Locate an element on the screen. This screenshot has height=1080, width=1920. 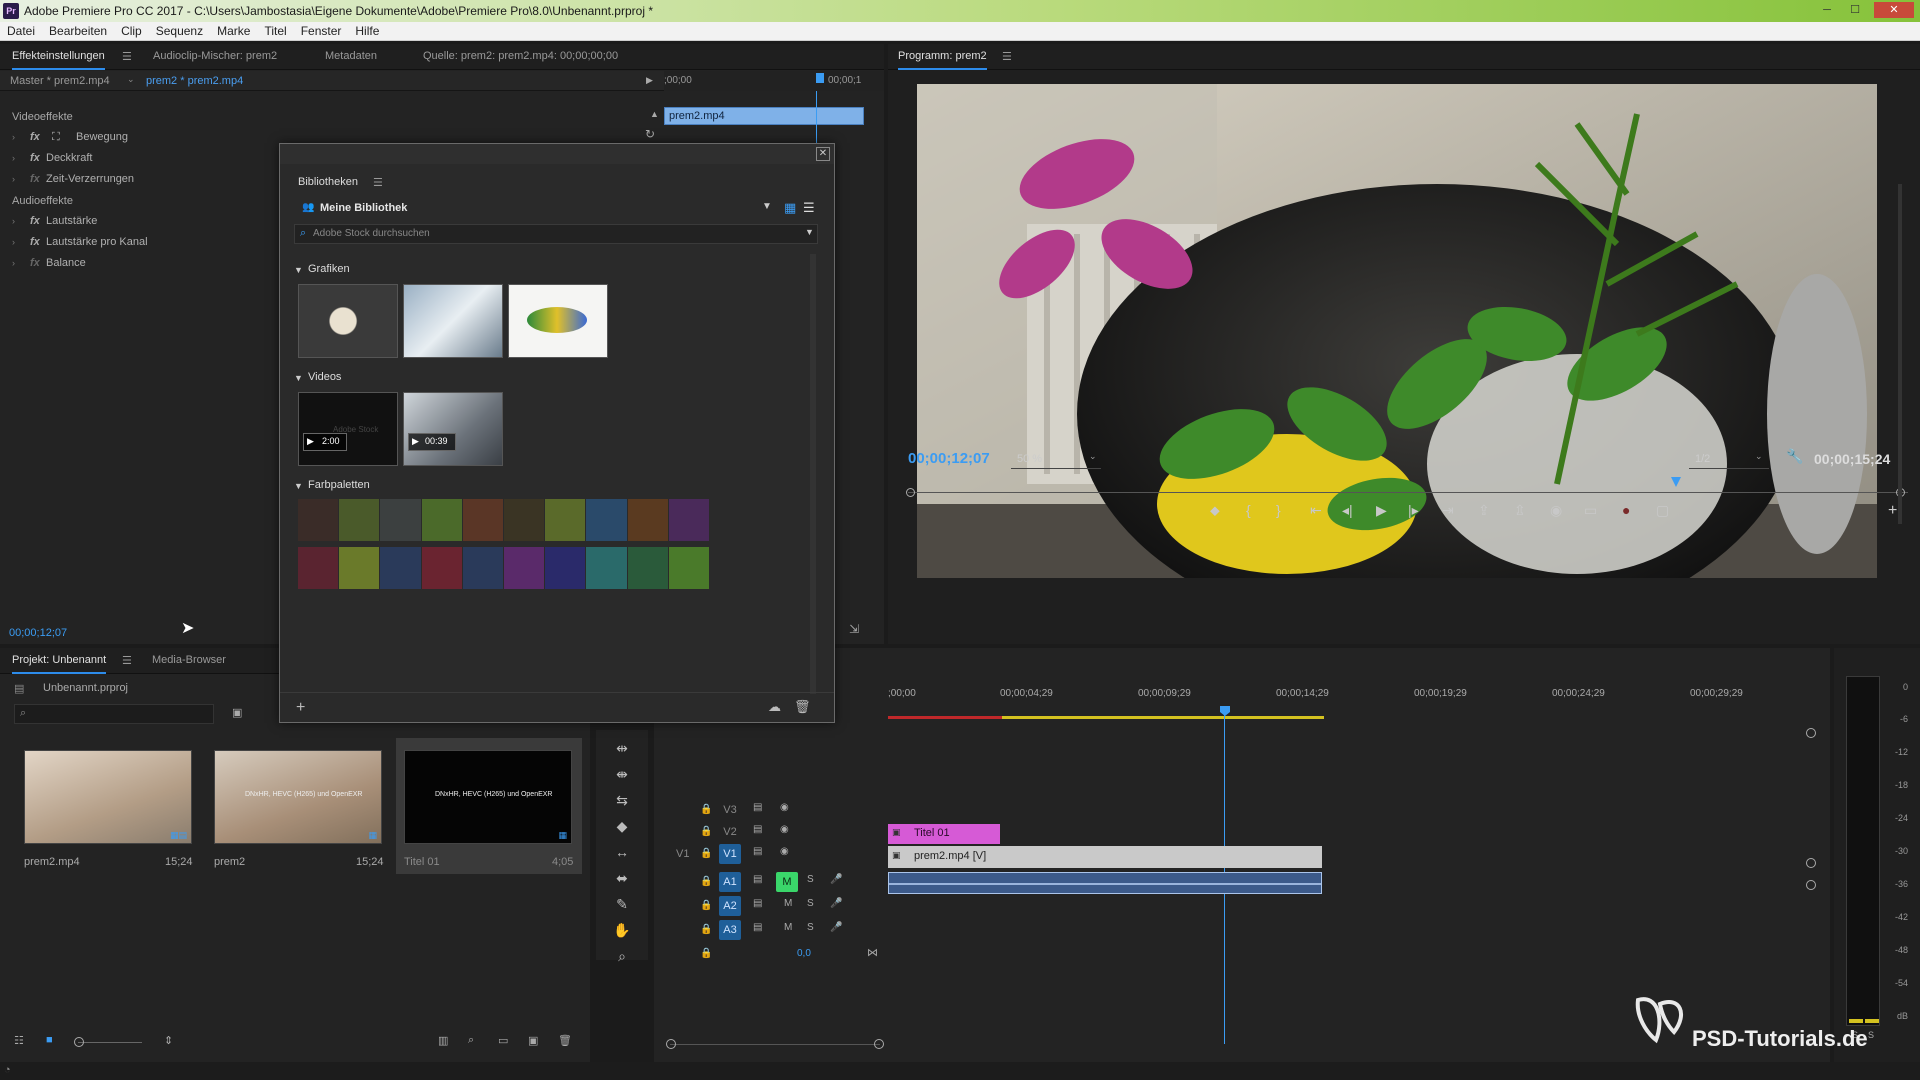
tab-audioclip-mischer: Audioclip-Mischer: prem2 is located at coordinates (215, 56).